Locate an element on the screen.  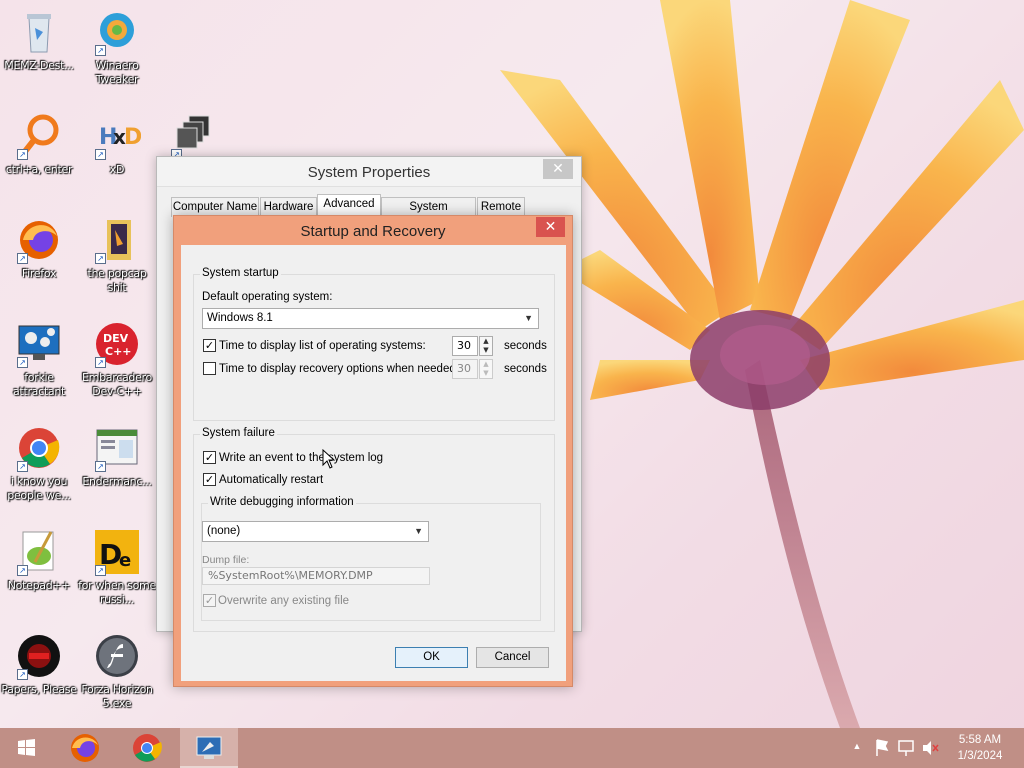
desktop-icon-label: forkie attractant is located at coordinates (39, 384).